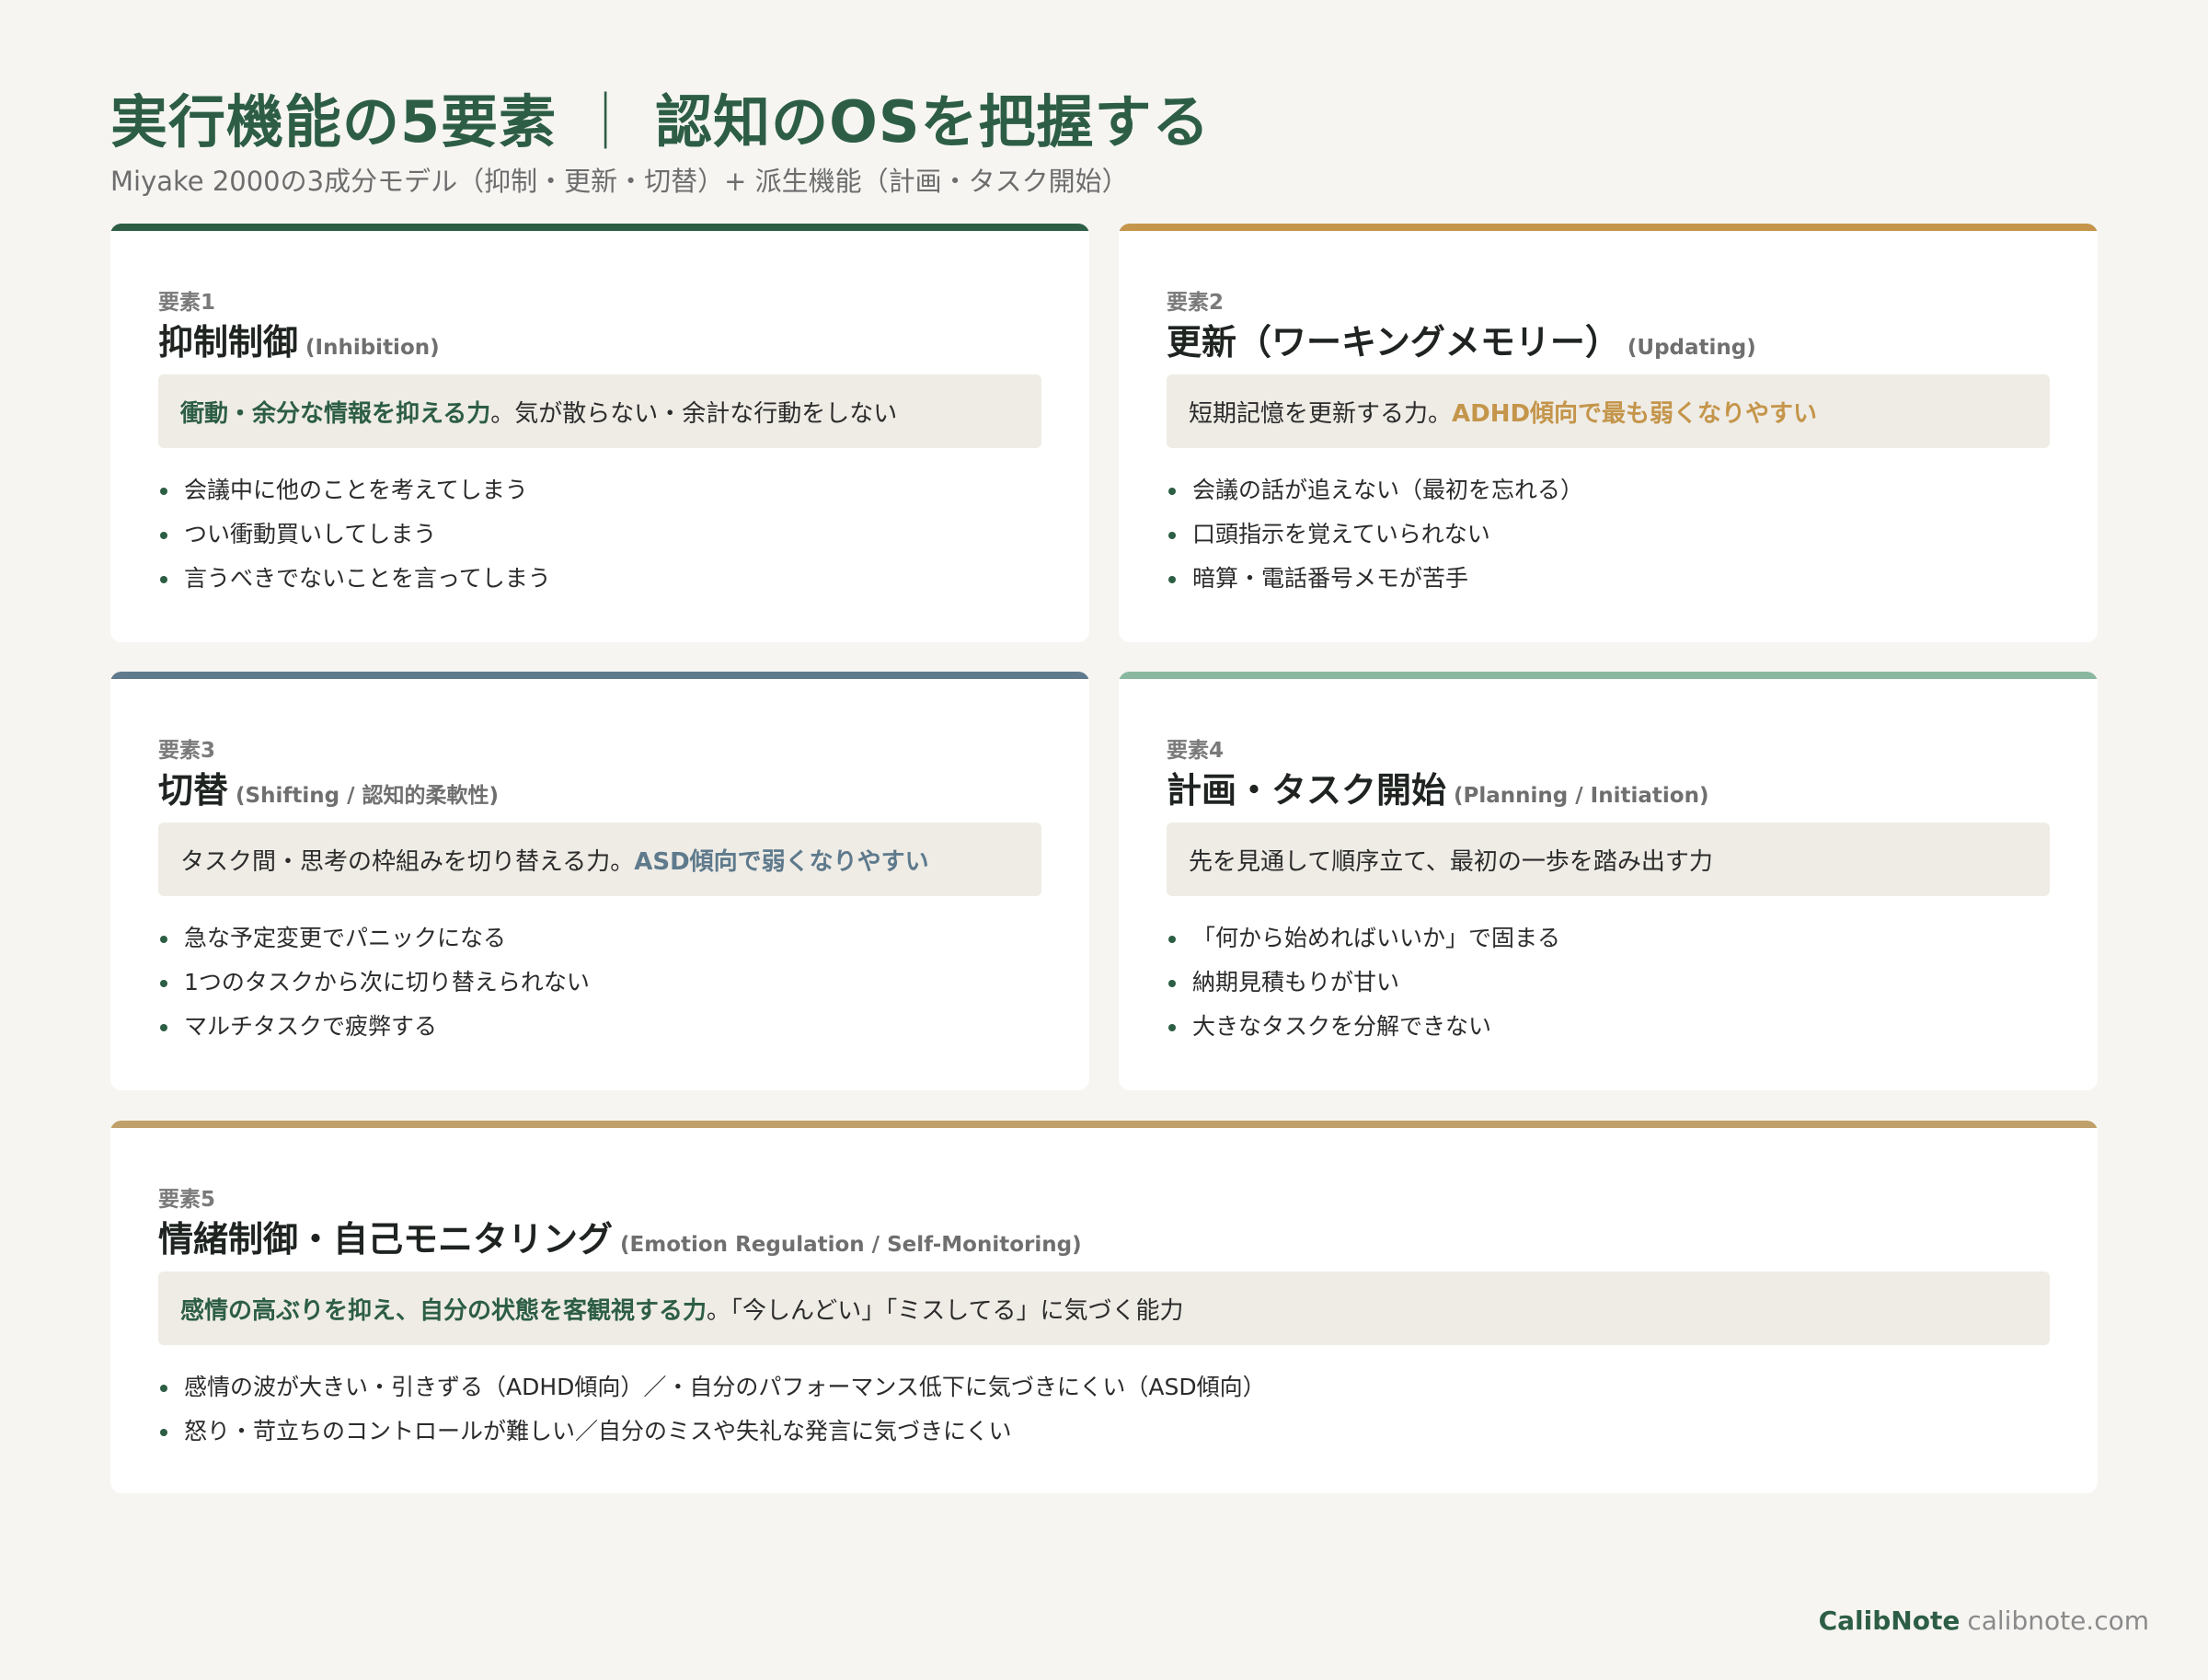 This screenshot has width=2208, height=1680. I want to click on page-title-main: 実行機能の5要素, so click(334, 121).